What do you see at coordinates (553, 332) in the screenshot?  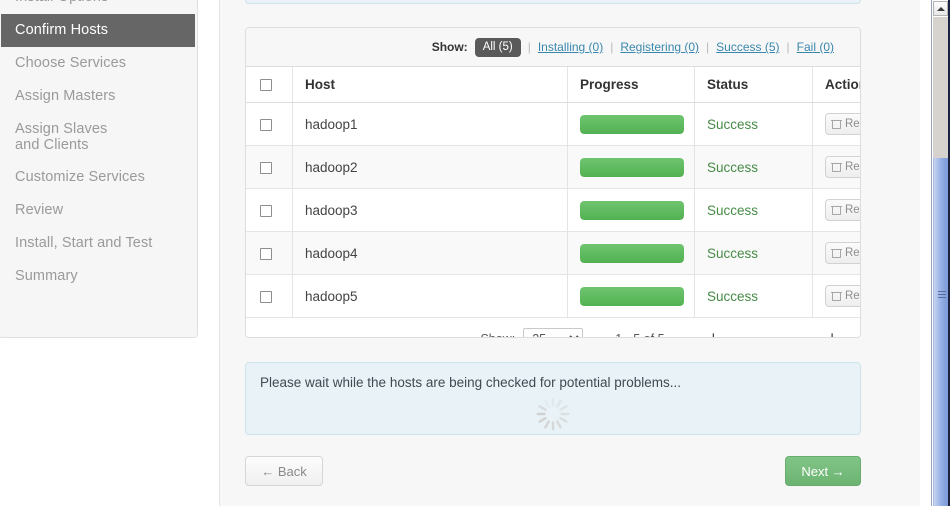 I see `page-size-select: 25` at bounding box center [553, 332].